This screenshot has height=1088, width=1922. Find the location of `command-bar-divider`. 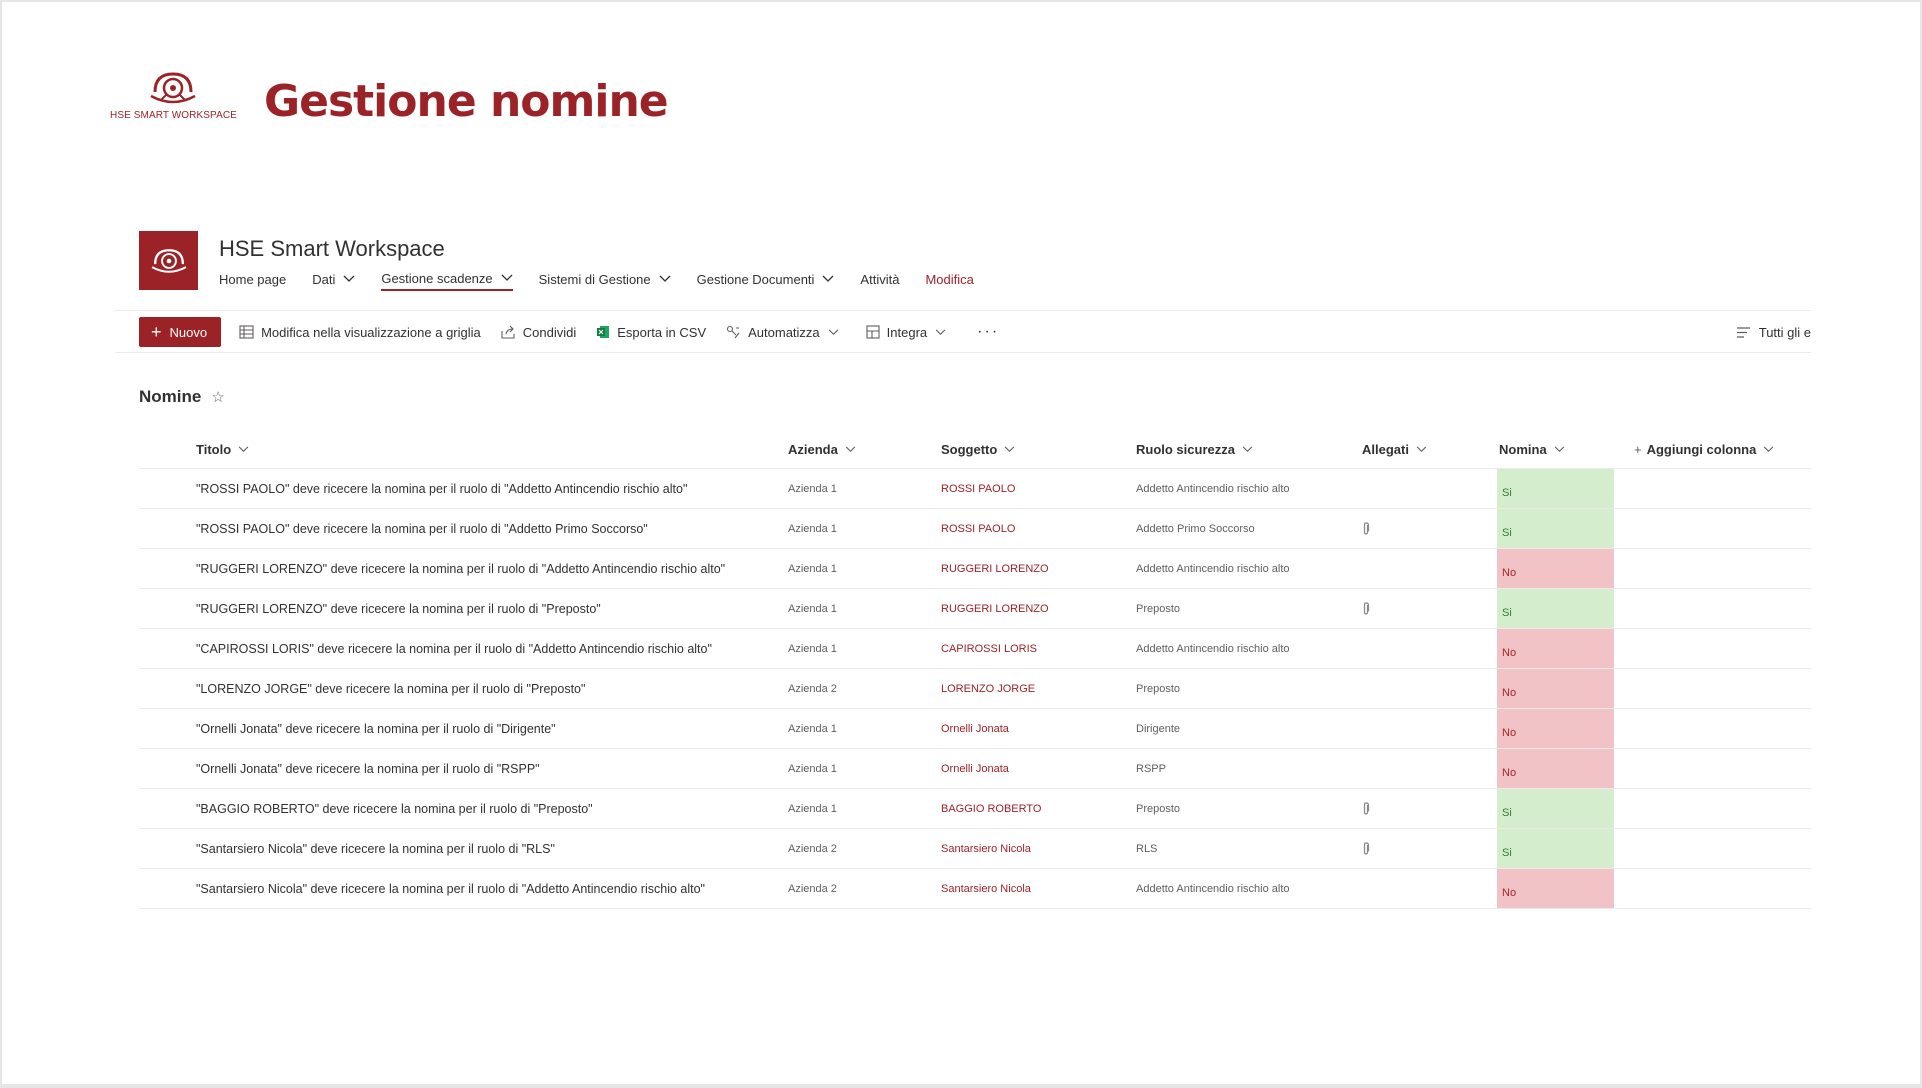

command-bar-divider is located at coordinates (963, 352).